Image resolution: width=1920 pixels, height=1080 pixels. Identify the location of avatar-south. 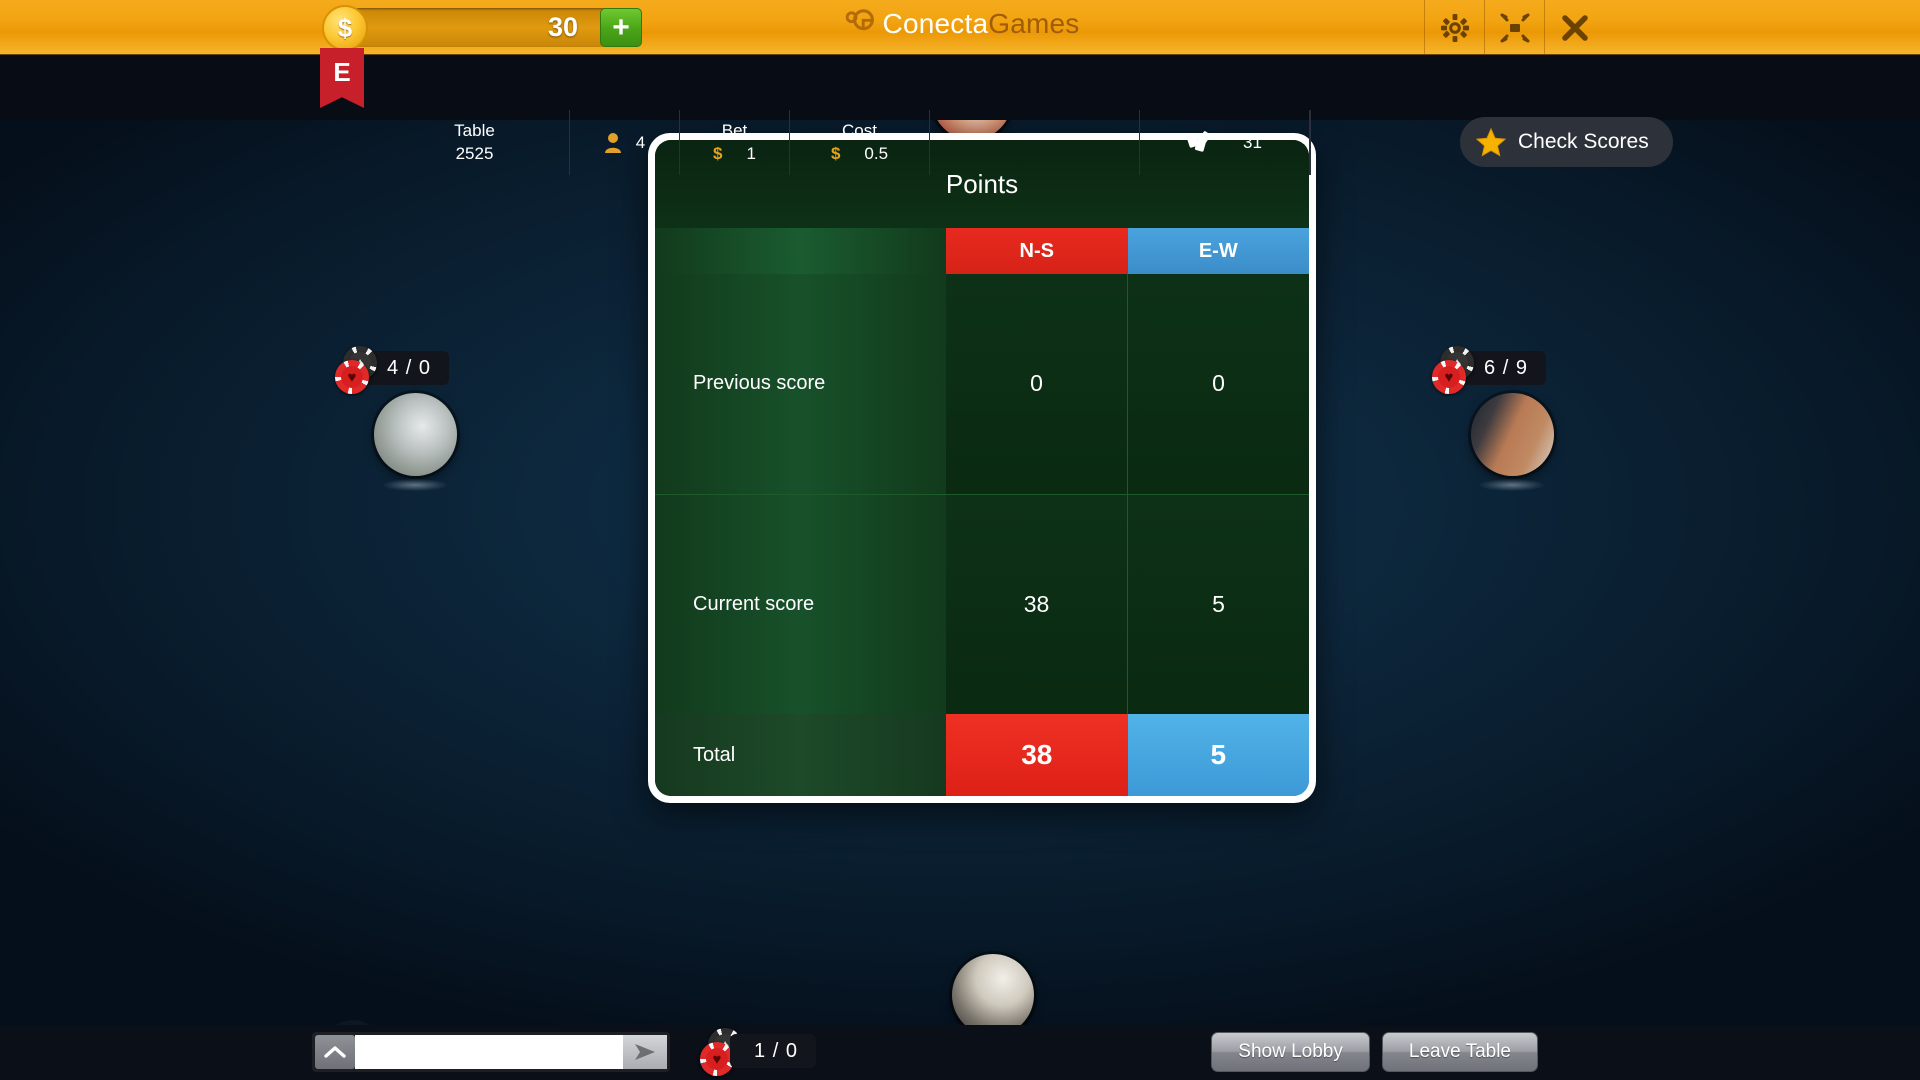
(993, 995).